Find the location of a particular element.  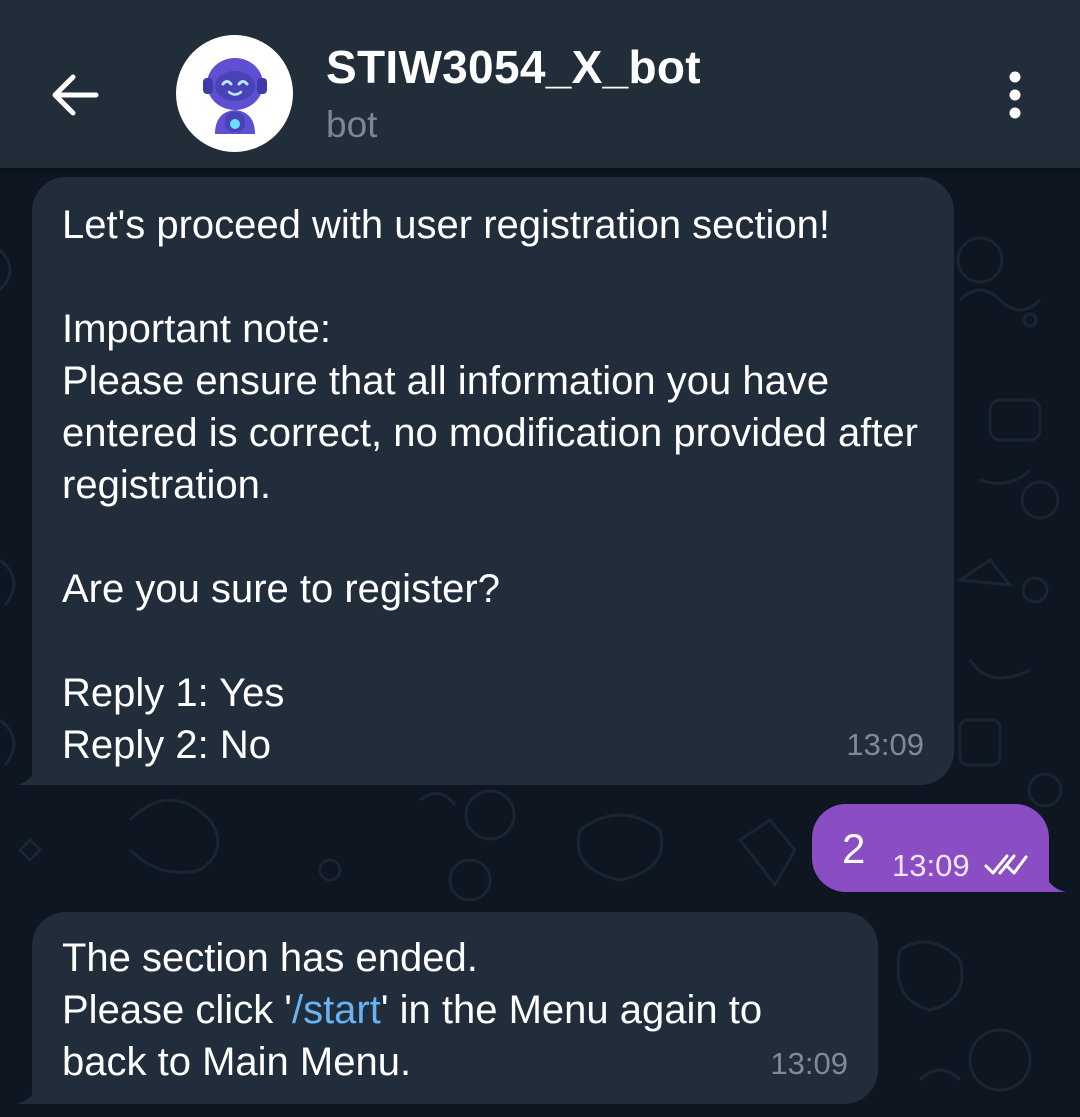

more-vert-icon is located at coordinates (1015, 95).